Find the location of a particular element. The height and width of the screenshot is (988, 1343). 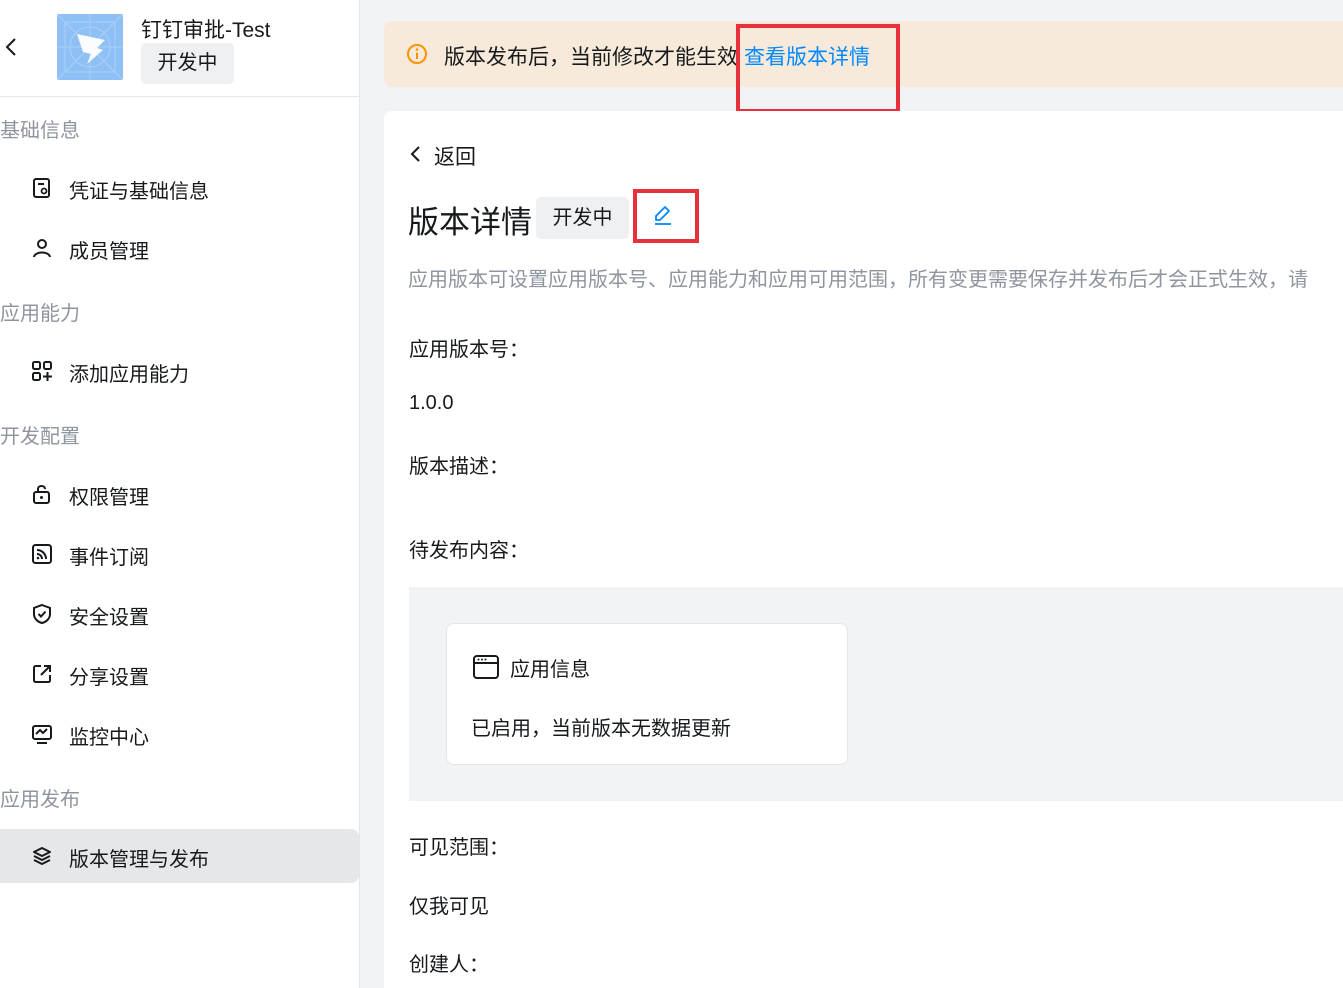

sidebar-item-label: 安全设置 is located at coordinates (109, 618).